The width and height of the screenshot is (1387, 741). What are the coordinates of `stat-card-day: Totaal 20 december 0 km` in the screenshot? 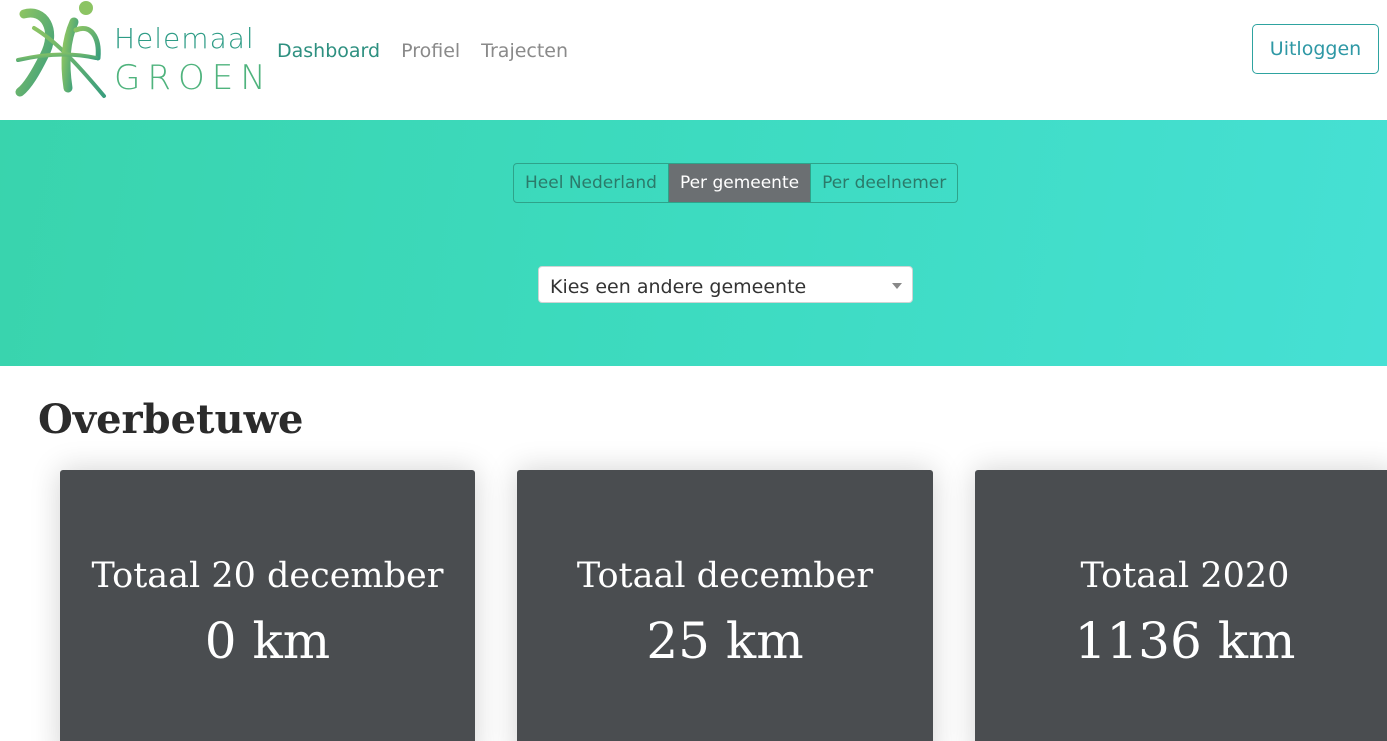 It's located at (267, 605).